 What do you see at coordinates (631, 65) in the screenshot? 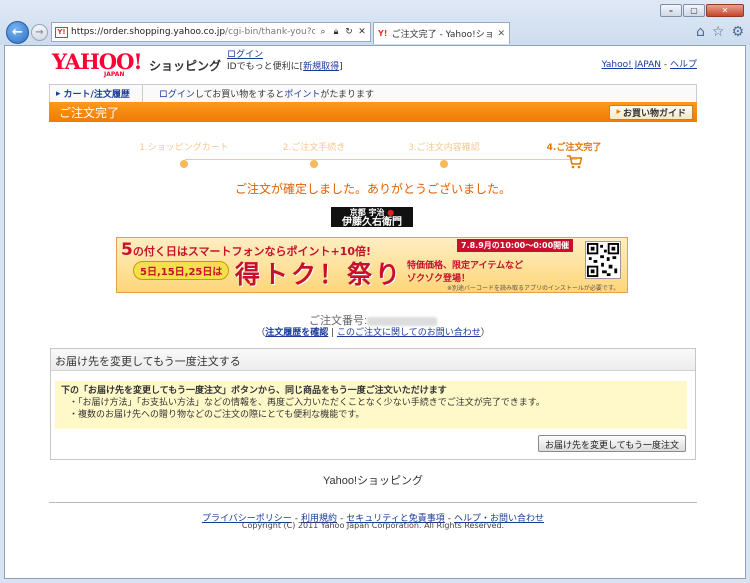
I see `yahoo-japan-link: Yahoo! JAPAN` at bounding box center [631, 65].